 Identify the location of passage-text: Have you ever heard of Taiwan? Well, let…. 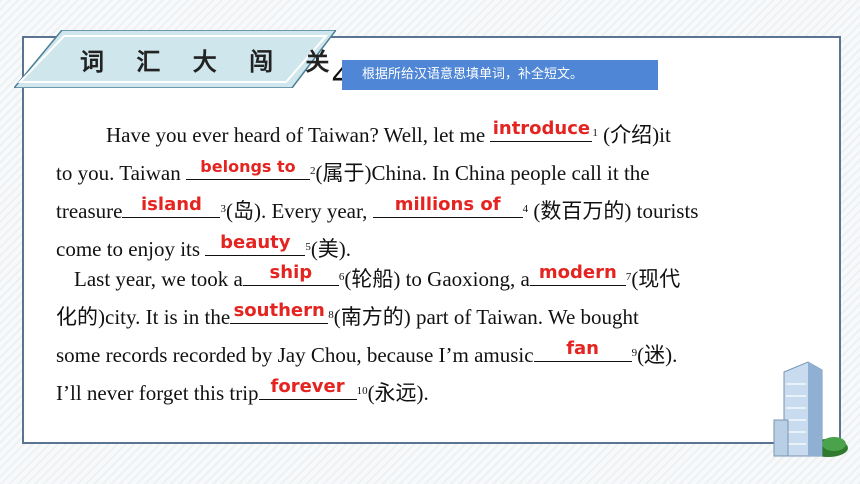
(298, 135).